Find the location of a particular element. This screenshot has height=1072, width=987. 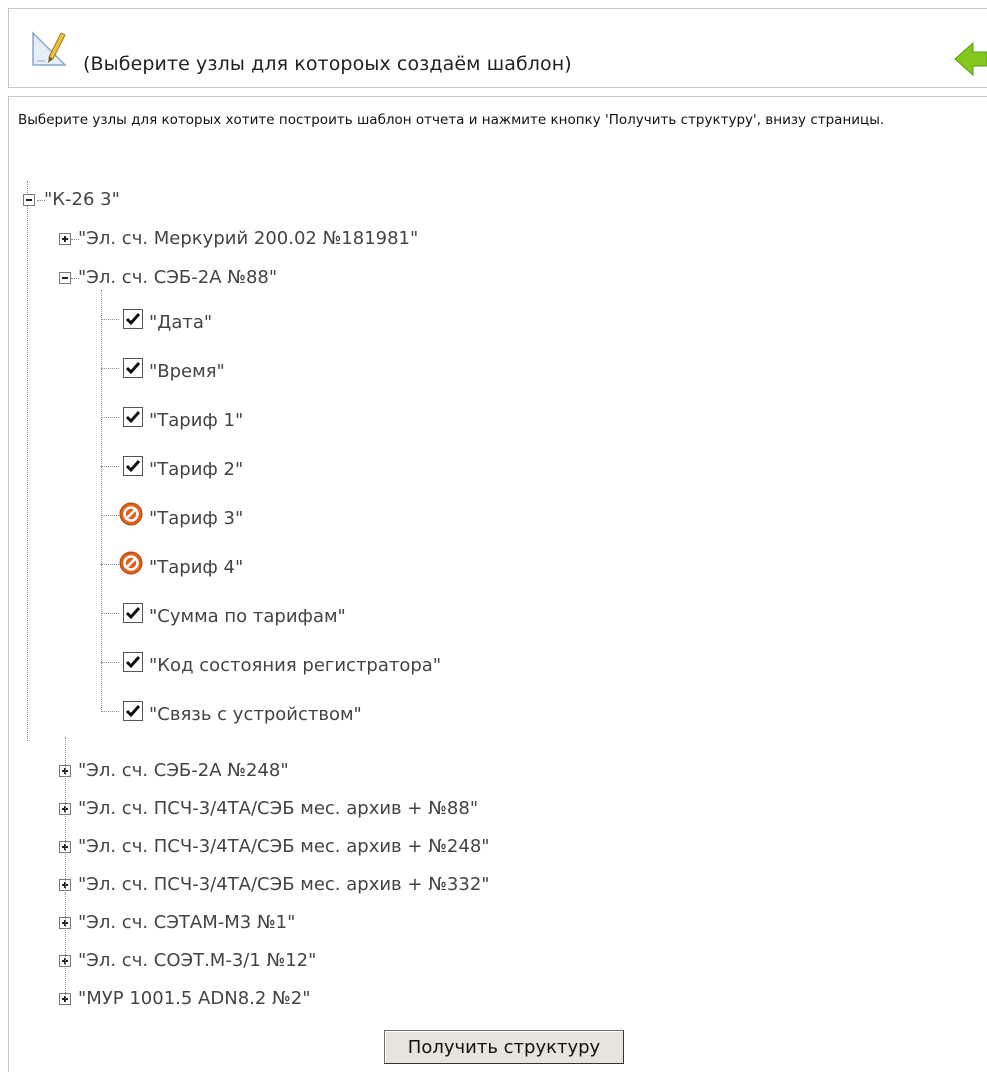

tree-node-meter: "Эл. сч. СЭБ-2А №88" is located at coordinates (177, 278).